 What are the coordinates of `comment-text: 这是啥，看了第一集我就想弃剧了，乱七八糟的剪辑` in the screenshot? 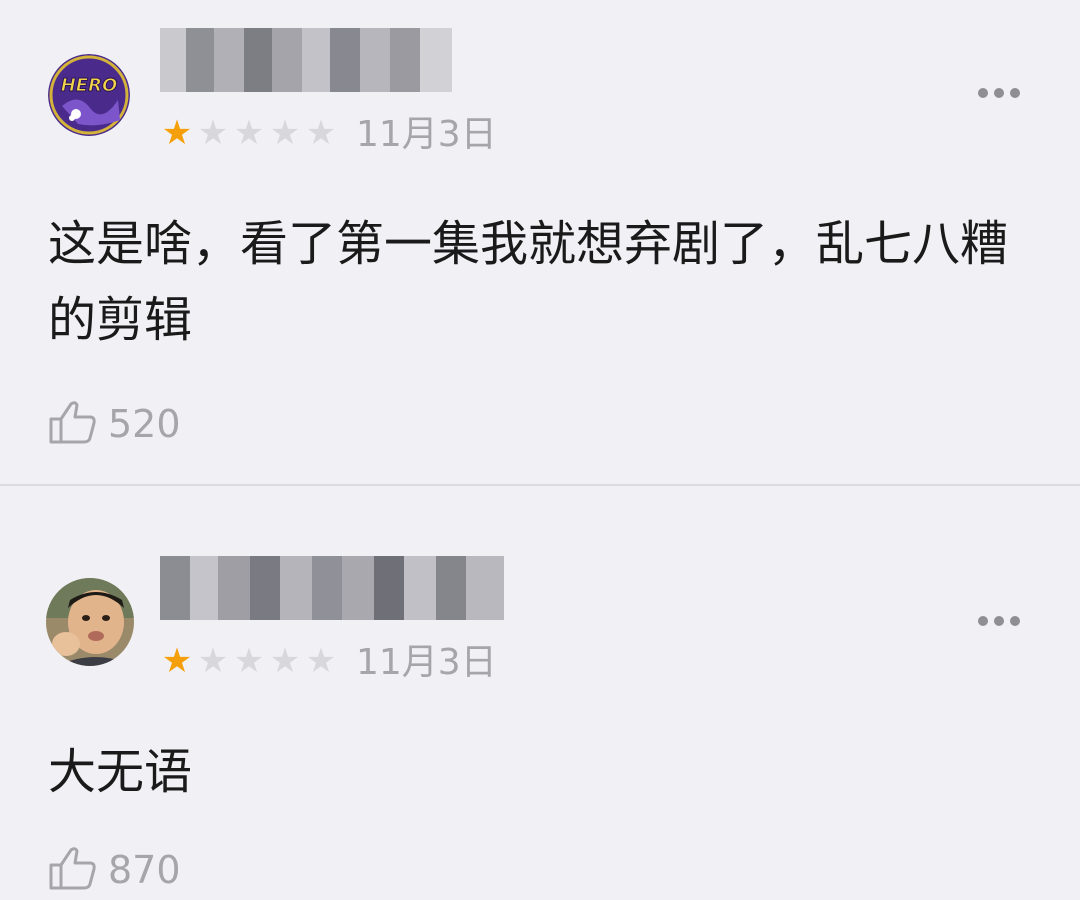 It's located at (528, 282).